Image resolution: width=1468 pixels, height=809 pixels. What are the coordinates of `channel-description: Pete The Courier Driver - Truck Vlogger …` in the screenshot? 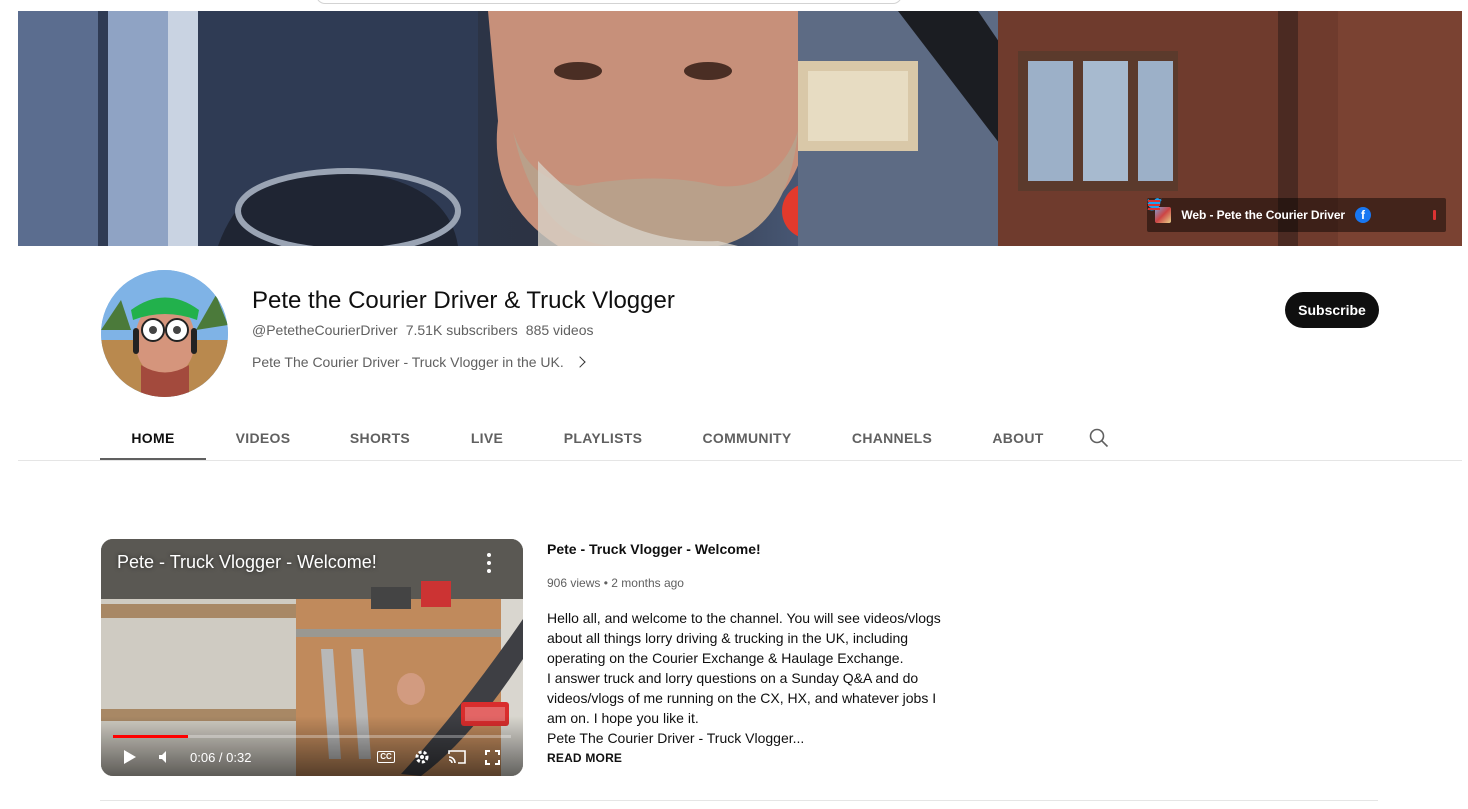 It's located at (419, 362).